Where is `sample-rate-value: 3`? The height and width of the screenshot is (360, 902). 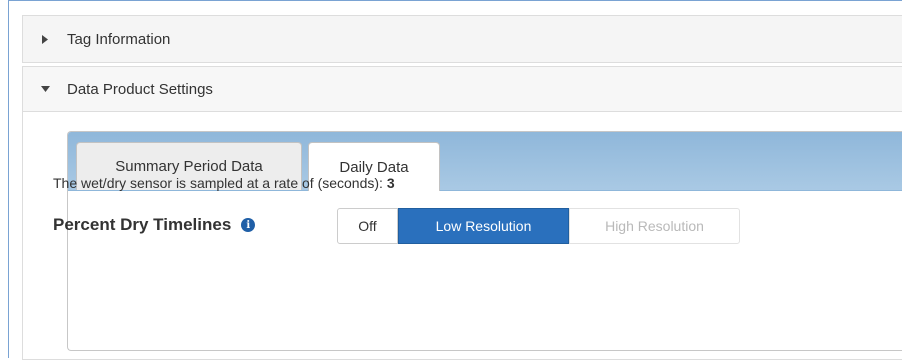 sample-rate-value: 3 is located at coordinates (390, 183).